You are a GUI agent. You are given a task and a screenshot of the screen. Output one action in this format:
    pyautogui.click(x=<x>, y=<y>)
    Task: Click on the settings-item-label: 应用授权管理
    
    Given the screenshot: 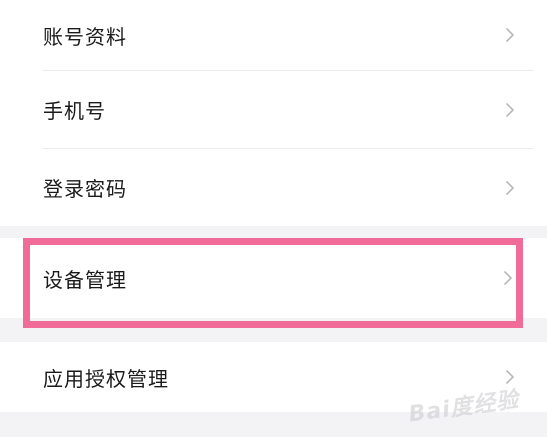 What is the action you would take?
    pyautogui.click(x=106, y=378)
    